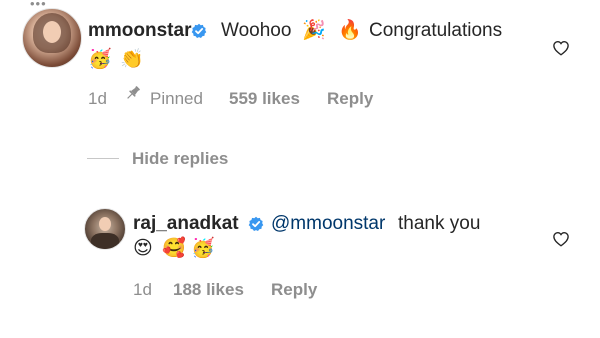 The image size is (600, 338). I want to click on reply-avatar, so click(105, 229).